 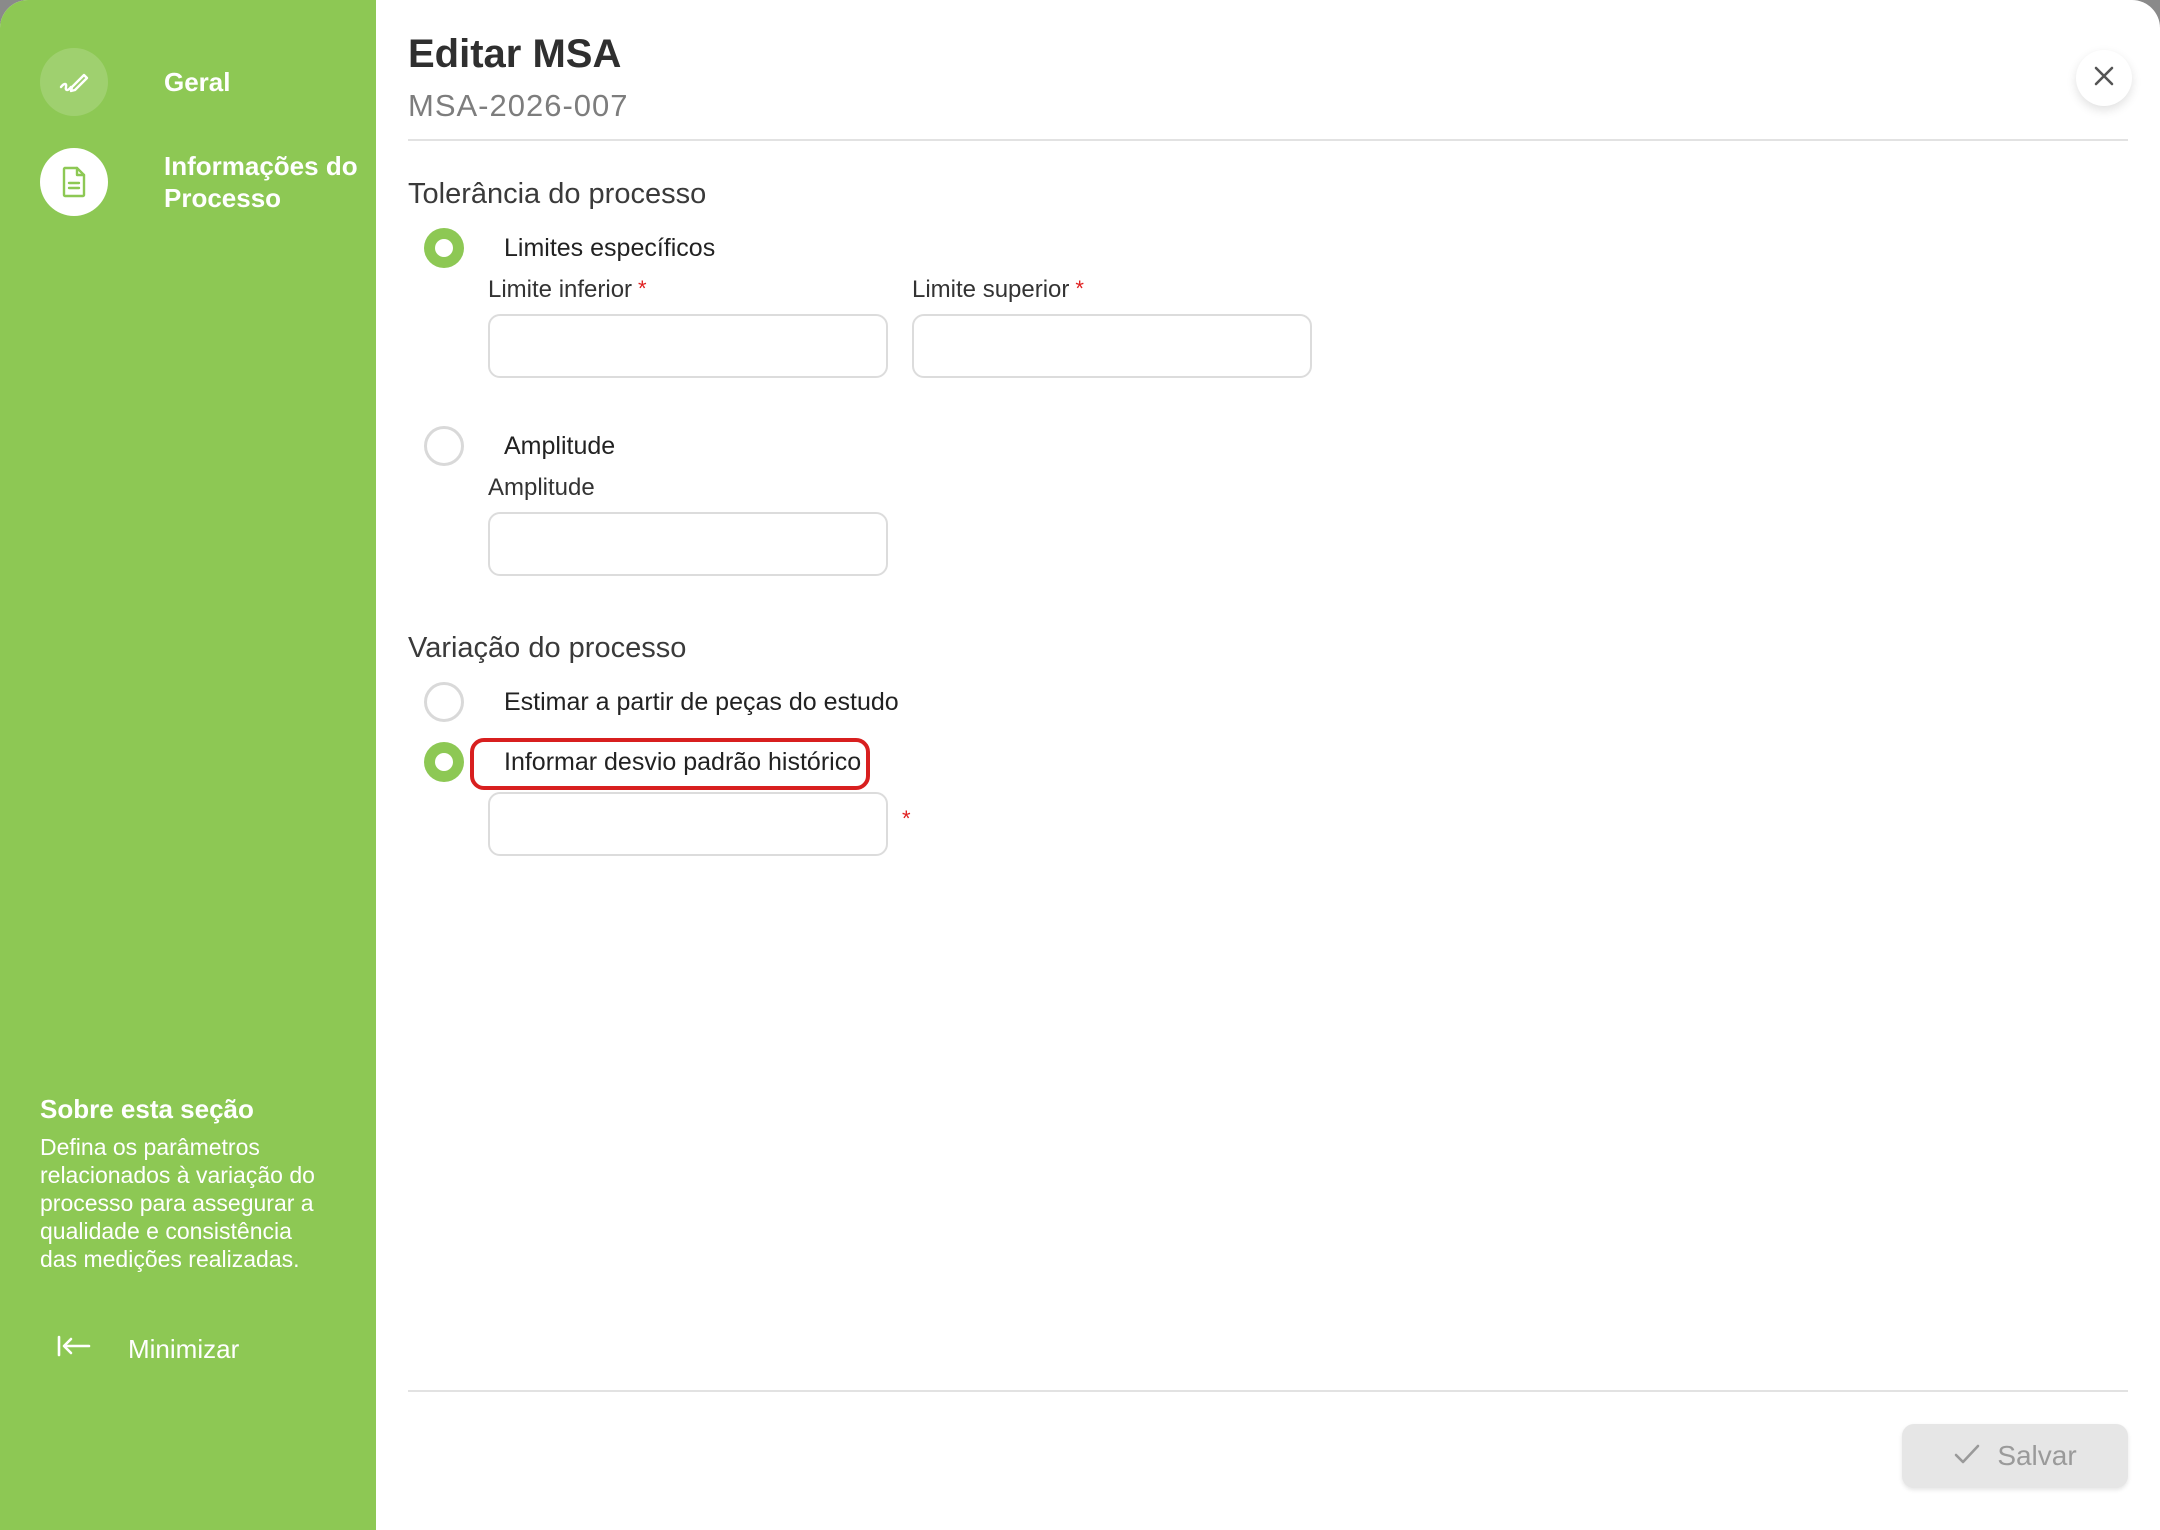 I want to click on lower-limit-input, so click(x=688, y=346).